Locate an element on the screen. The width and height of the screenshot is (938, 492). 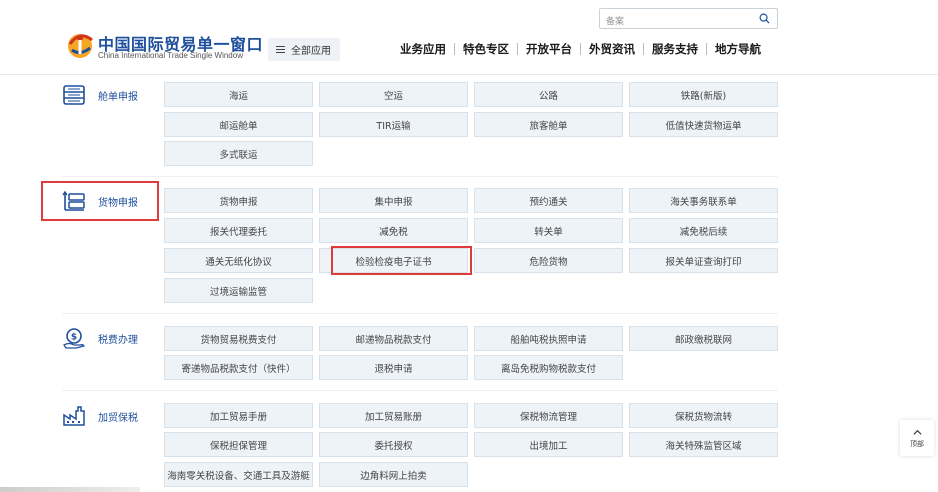
all-apps-label: 全部应用 is located at coordinates (311, 51).